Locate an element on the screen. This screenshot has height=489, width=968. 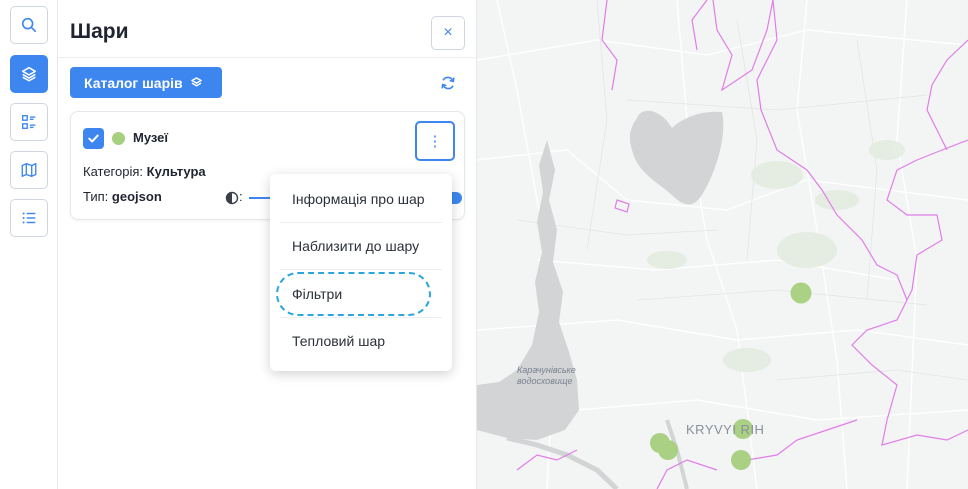
opacity-icon is located at coordinates (232, 198).